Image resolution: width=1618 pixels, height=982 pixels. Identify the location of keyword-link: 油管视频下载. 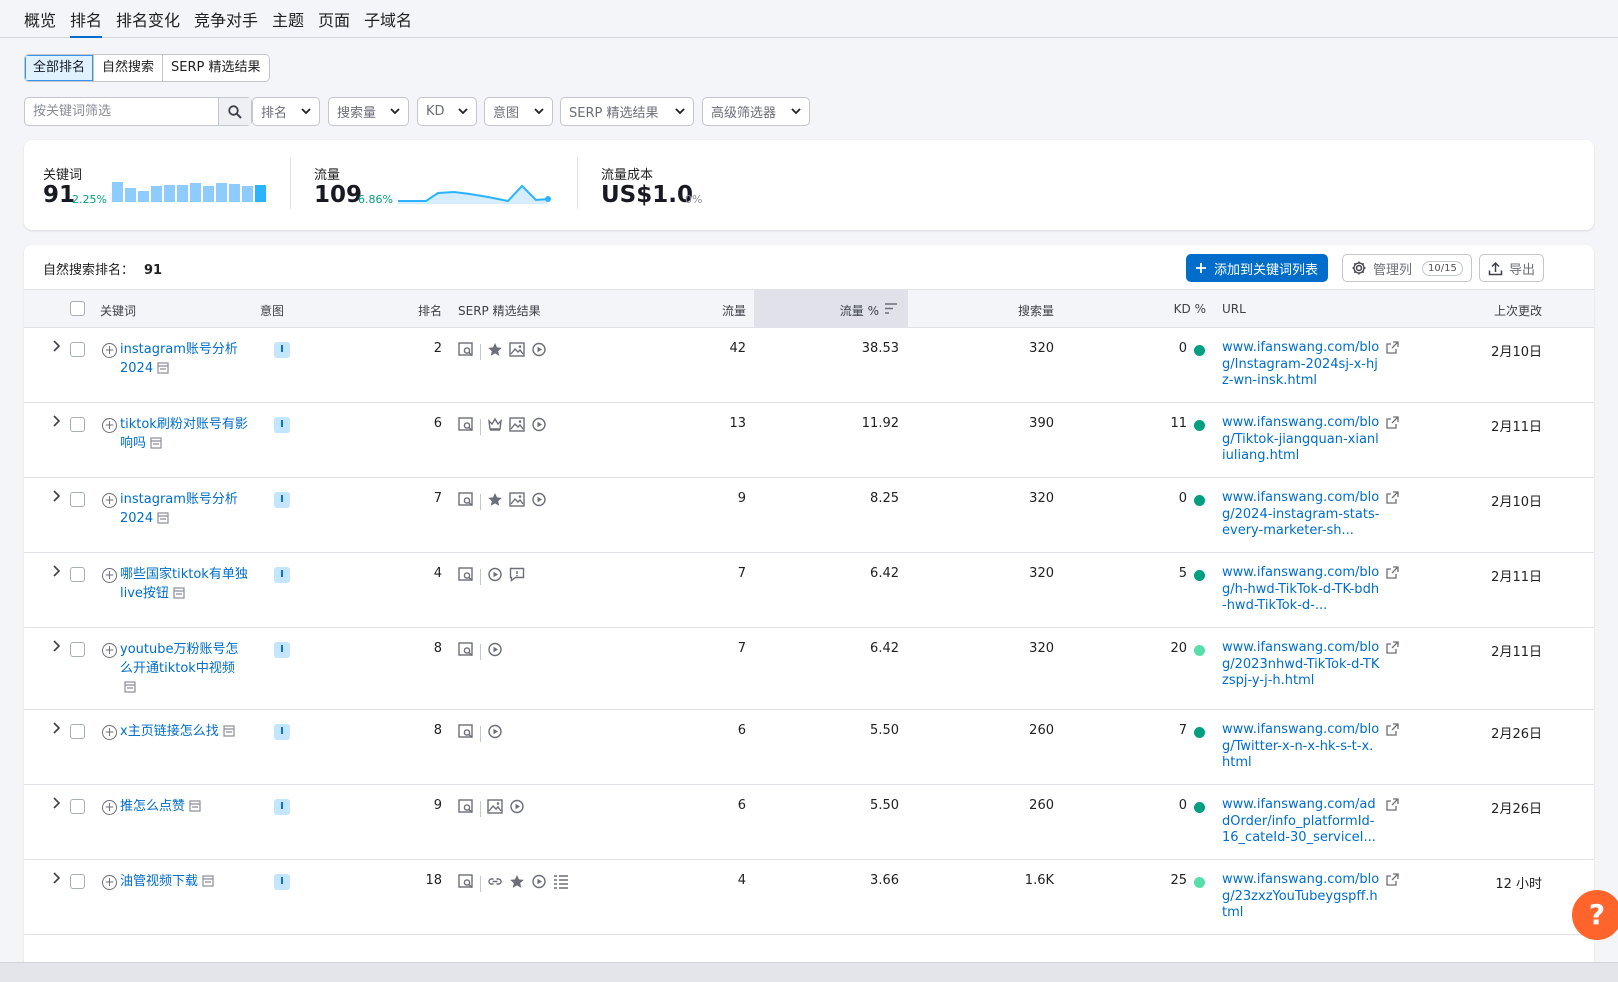
(159, 881).